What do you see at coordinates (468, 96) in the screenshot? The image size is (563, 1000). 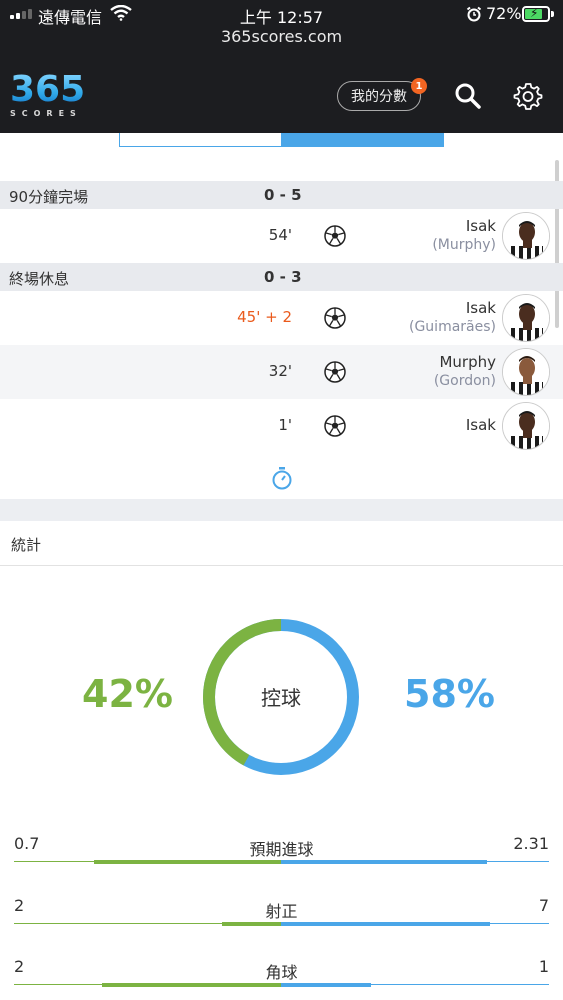 I see `search-icon` at bounding box center [468, 96].